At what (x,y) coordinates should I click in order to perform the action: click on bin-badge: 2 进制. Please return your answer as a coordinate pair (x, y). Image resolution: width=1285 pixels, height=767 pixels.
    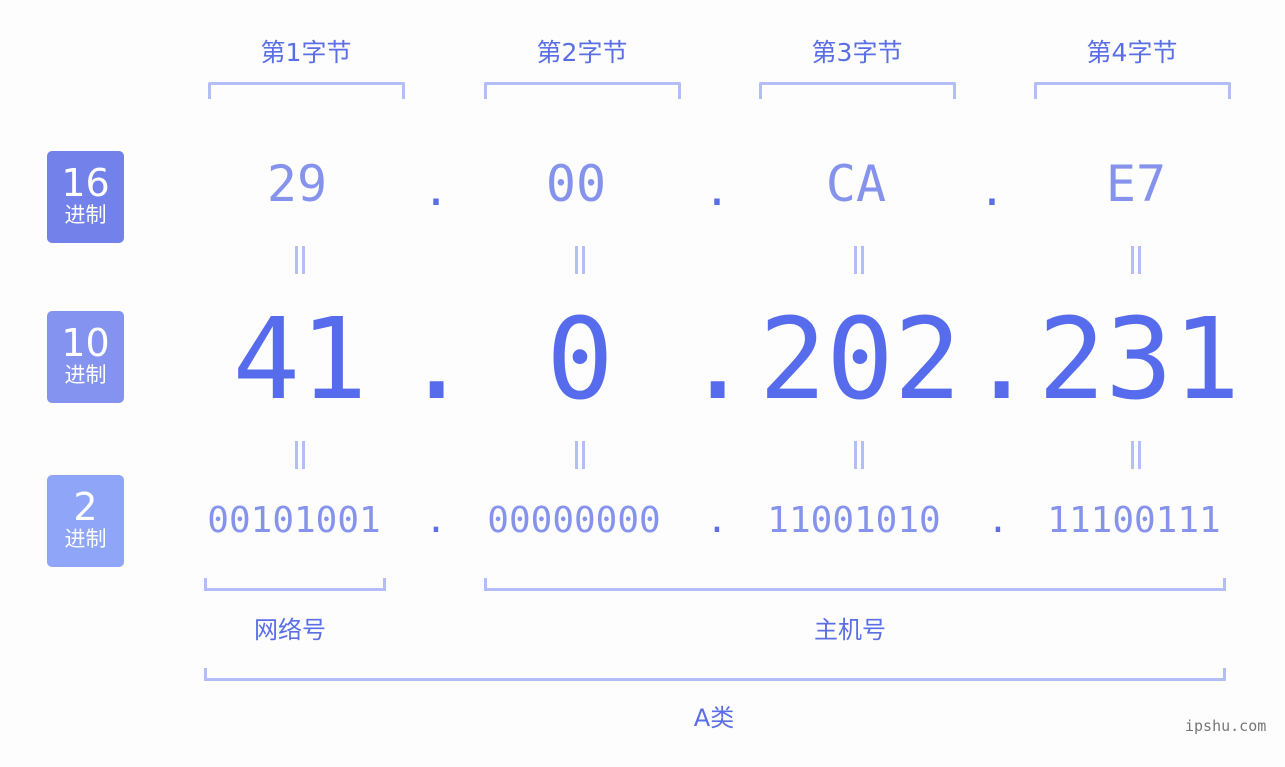
    Looking at the image, I should click on (85, 521).